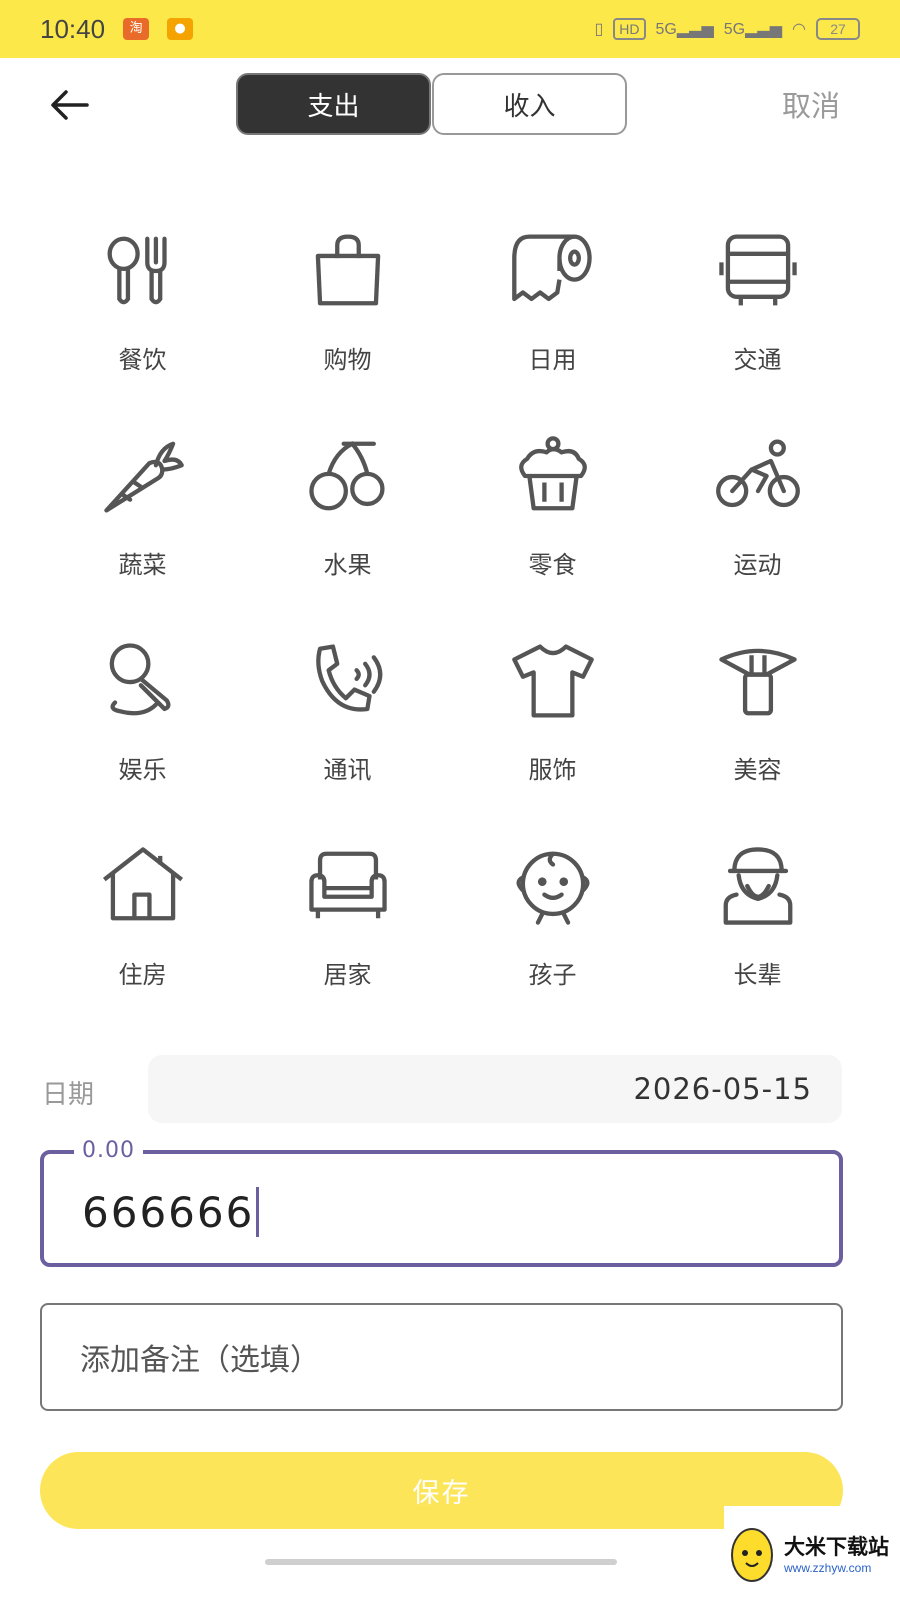 The image size is (900, 1600). I want to click on watermark-url: www.zzhyw.com, so click(828, 1568).